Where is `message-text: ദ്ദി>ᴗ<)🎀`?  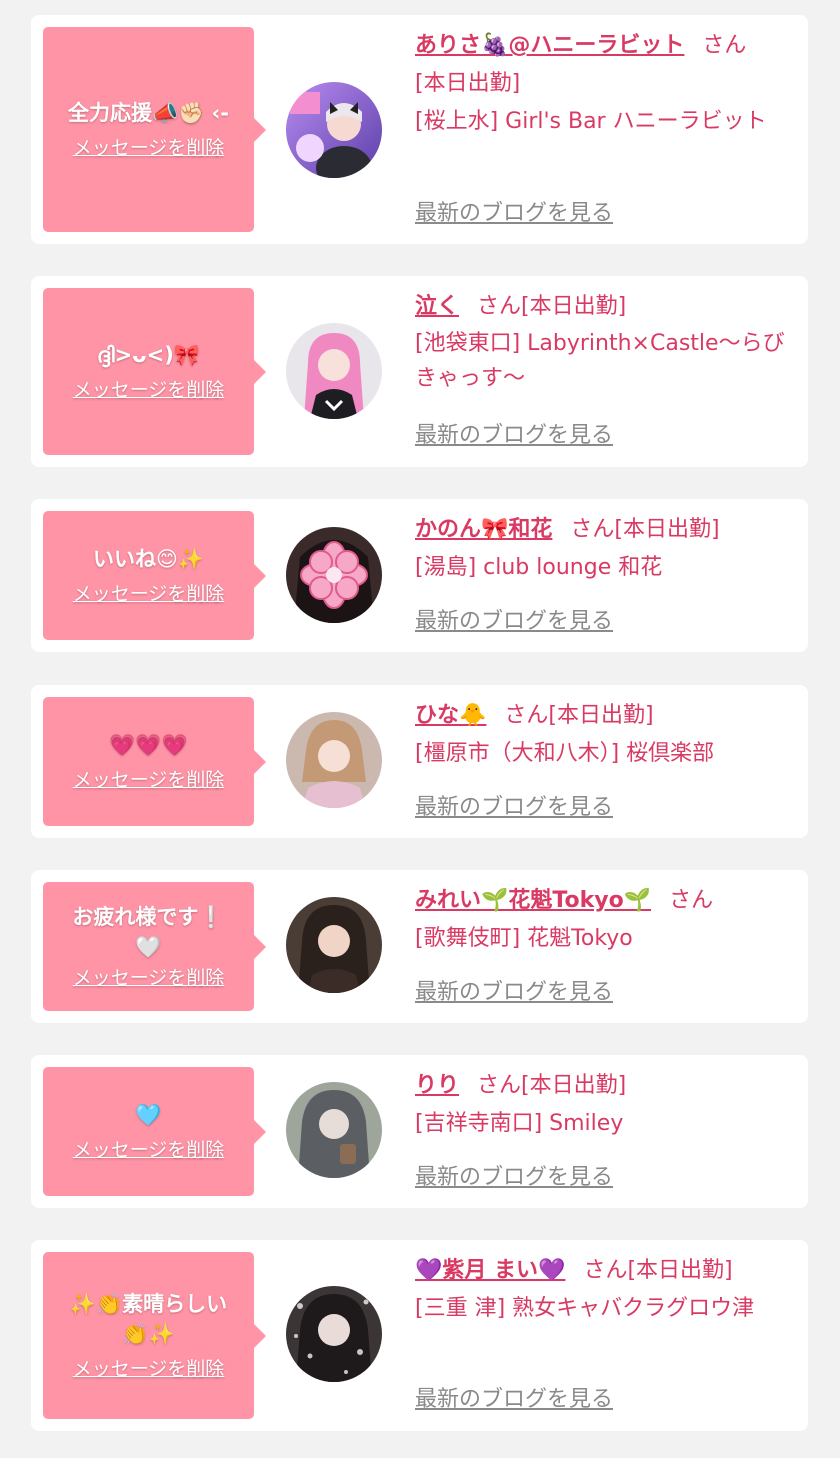 message-text: ദ്ദി>ᴗ<)🎀 is located at coordinates (148, 354).